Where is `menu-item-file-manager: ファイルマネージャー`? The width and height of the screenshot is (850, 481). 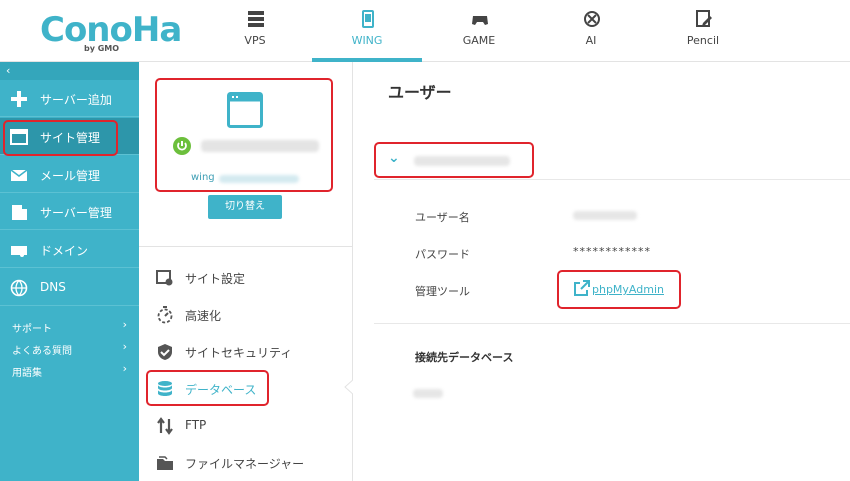 menu-item-file-manager: ファイルマネージャー is located at coordinates (246, 462).